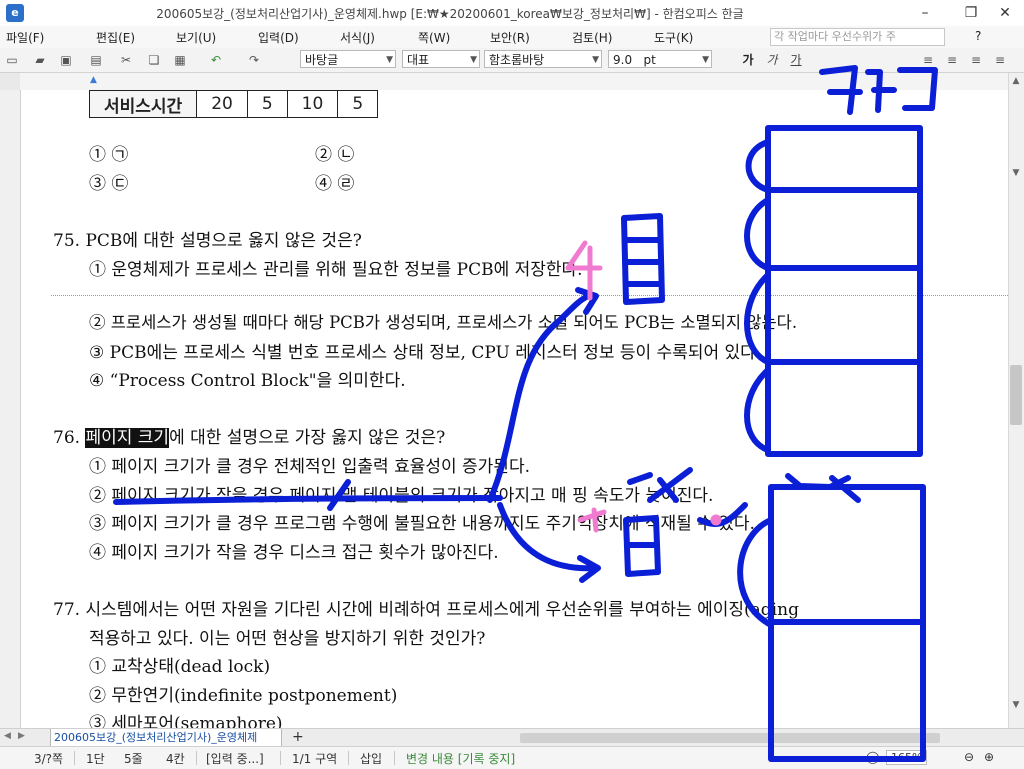  I want to click on redo-icon: ↷, so click(254, 60).